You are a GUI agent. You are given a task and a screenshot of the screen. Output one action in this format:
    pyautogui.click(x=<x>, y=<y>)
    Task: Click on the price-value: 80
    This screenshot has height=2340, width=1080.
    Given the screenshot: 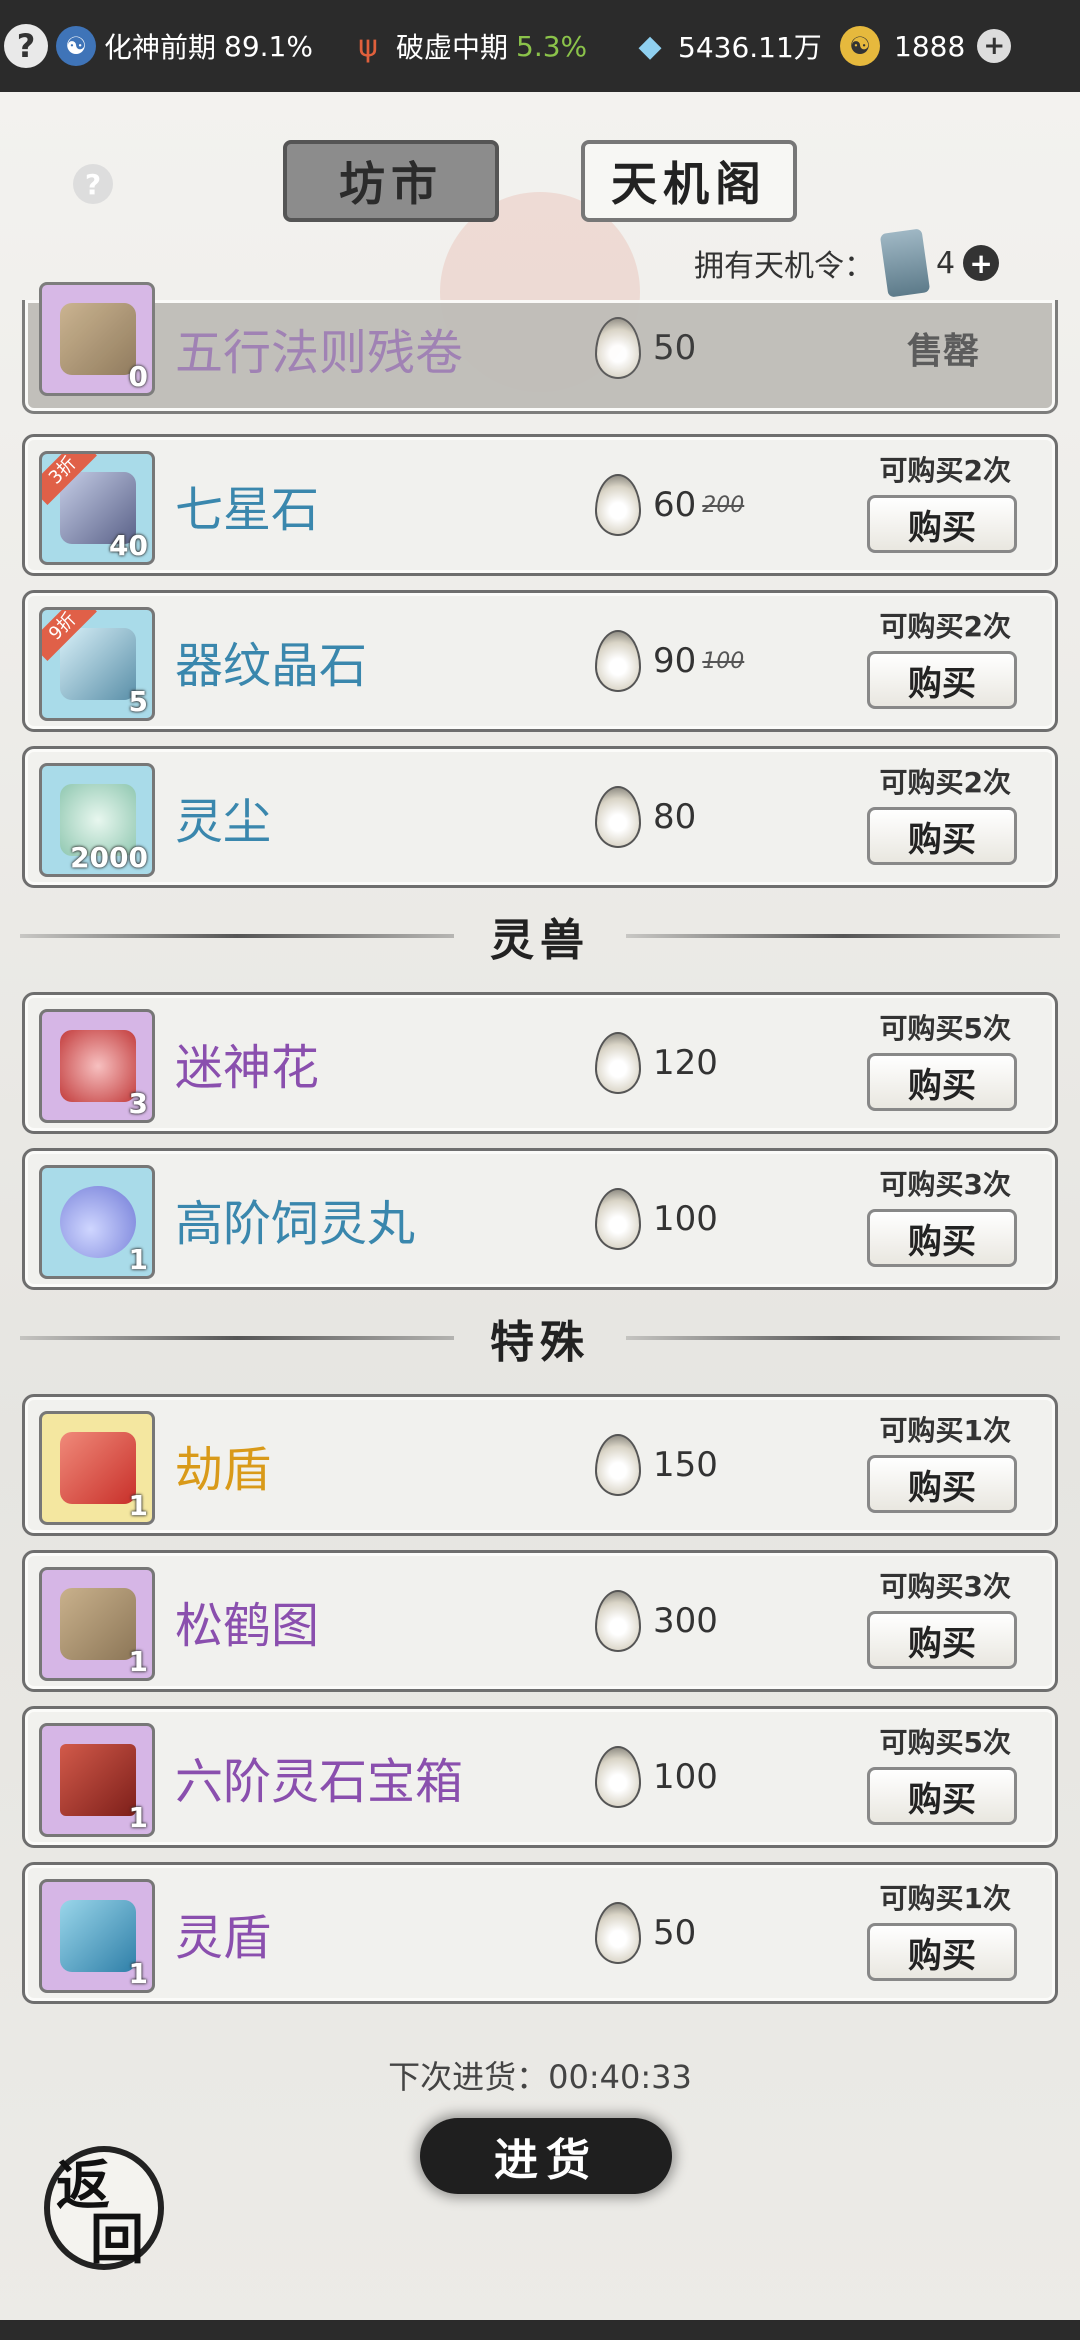 What is the action you would take?
    pyautogui.click(x=675, y=817)
    